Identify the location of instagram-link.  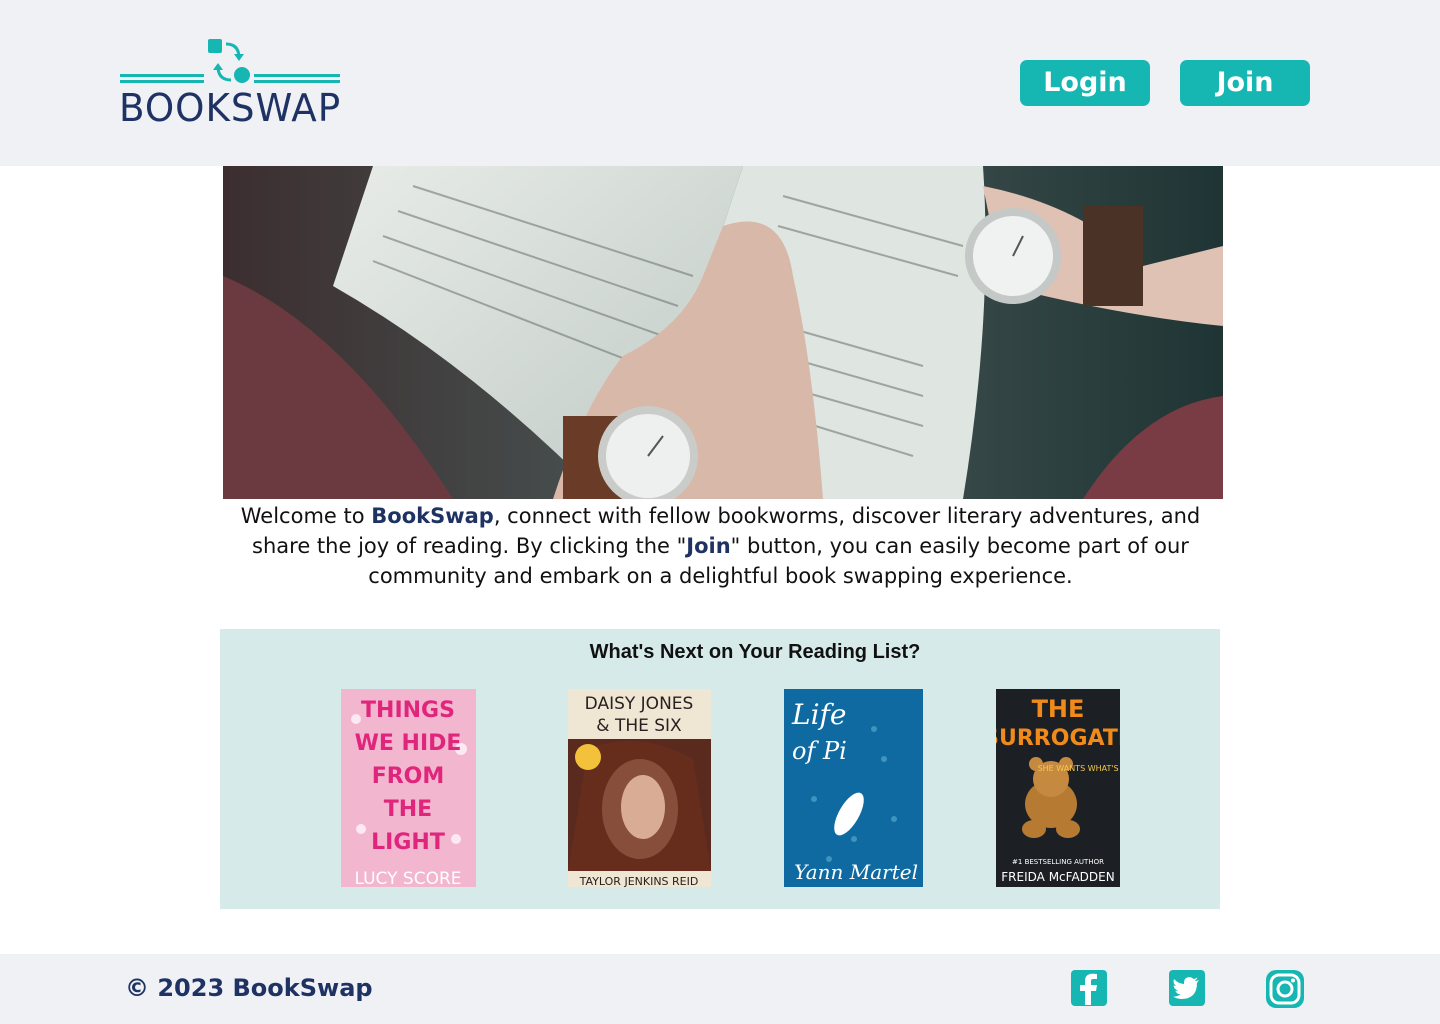
(1284, 988).